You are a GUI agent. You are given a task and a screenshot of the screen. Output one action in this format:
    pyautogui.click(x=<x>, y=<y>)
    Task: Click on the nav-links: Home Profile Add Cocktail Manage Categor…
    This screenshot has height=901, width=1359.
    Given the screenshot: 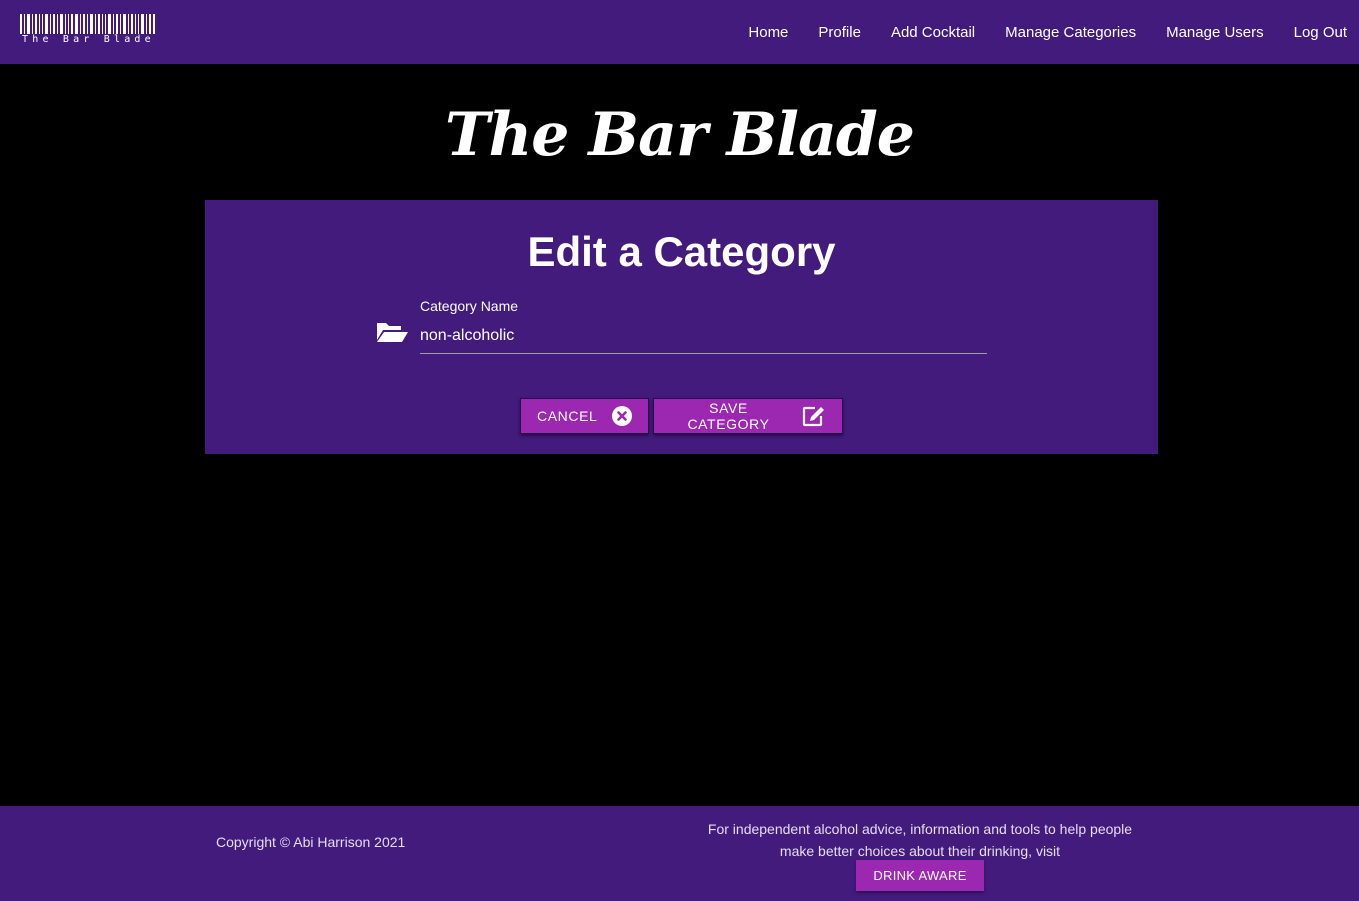 What is the action you would take?
    pyautogui.click(x=1032, y=32)
    